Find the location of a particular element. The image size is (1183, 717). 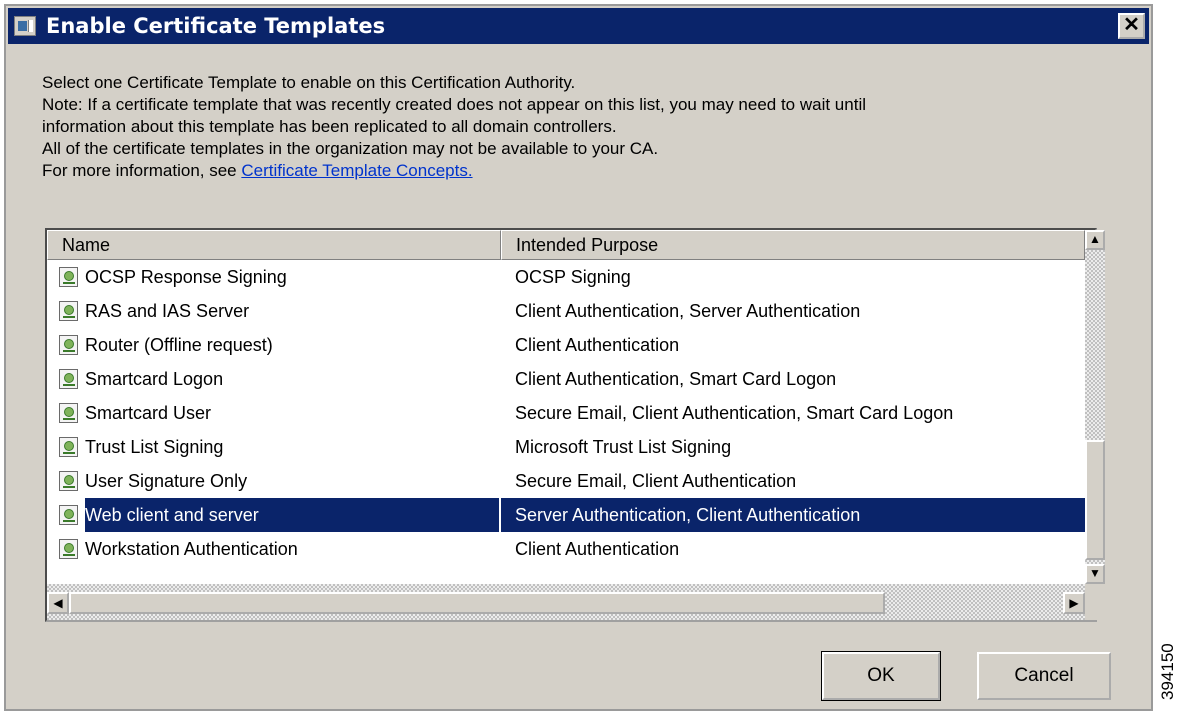

list-header: Name Intended Purpose is located at coordinates (566, 245).